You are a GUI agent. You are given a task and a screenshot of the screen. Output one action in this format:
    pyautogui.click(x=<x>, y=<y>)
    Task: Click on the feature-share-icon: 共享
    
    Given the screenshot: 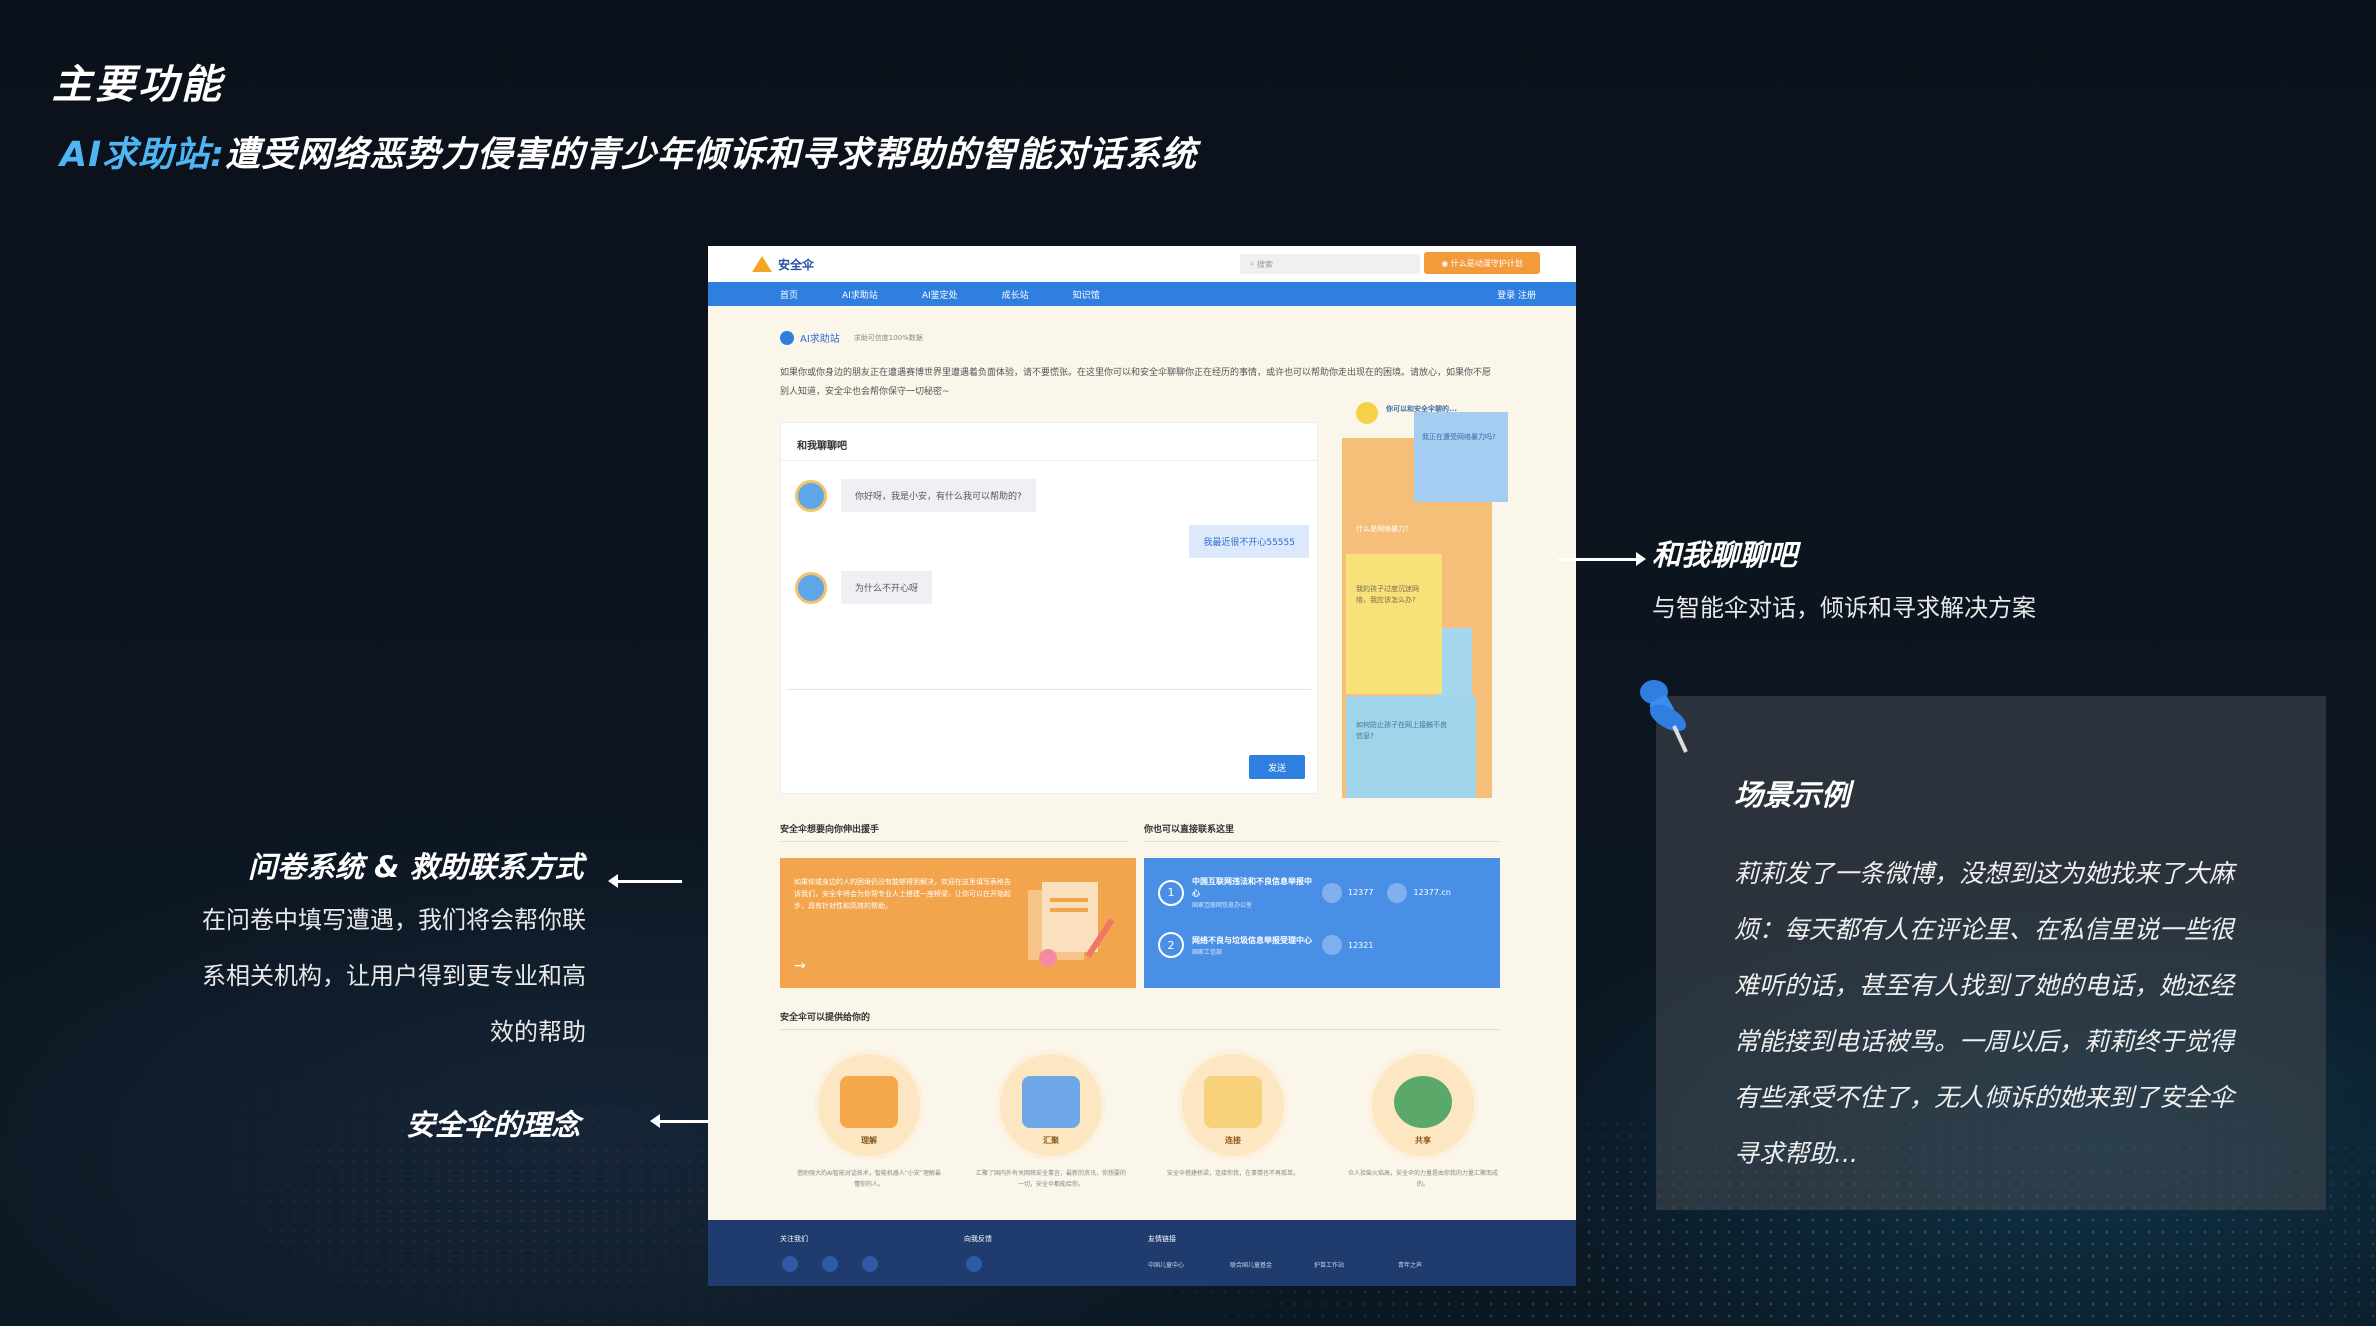 What is the action you would take?
    pyautogui.click(x=1423, y=1105)
    